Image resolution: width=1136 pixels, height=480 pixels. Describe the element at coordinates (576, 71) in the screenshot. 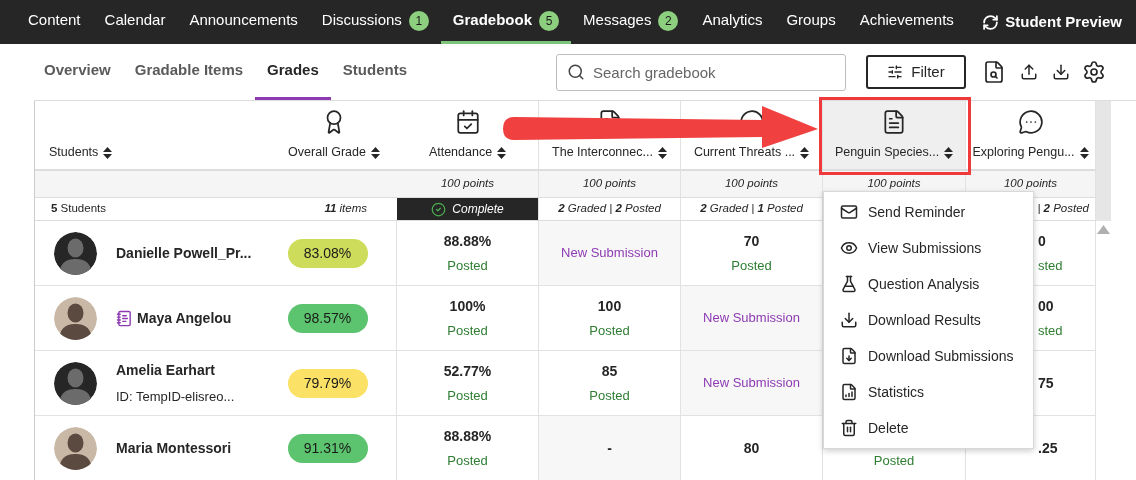

I see `search-icon` at that location.